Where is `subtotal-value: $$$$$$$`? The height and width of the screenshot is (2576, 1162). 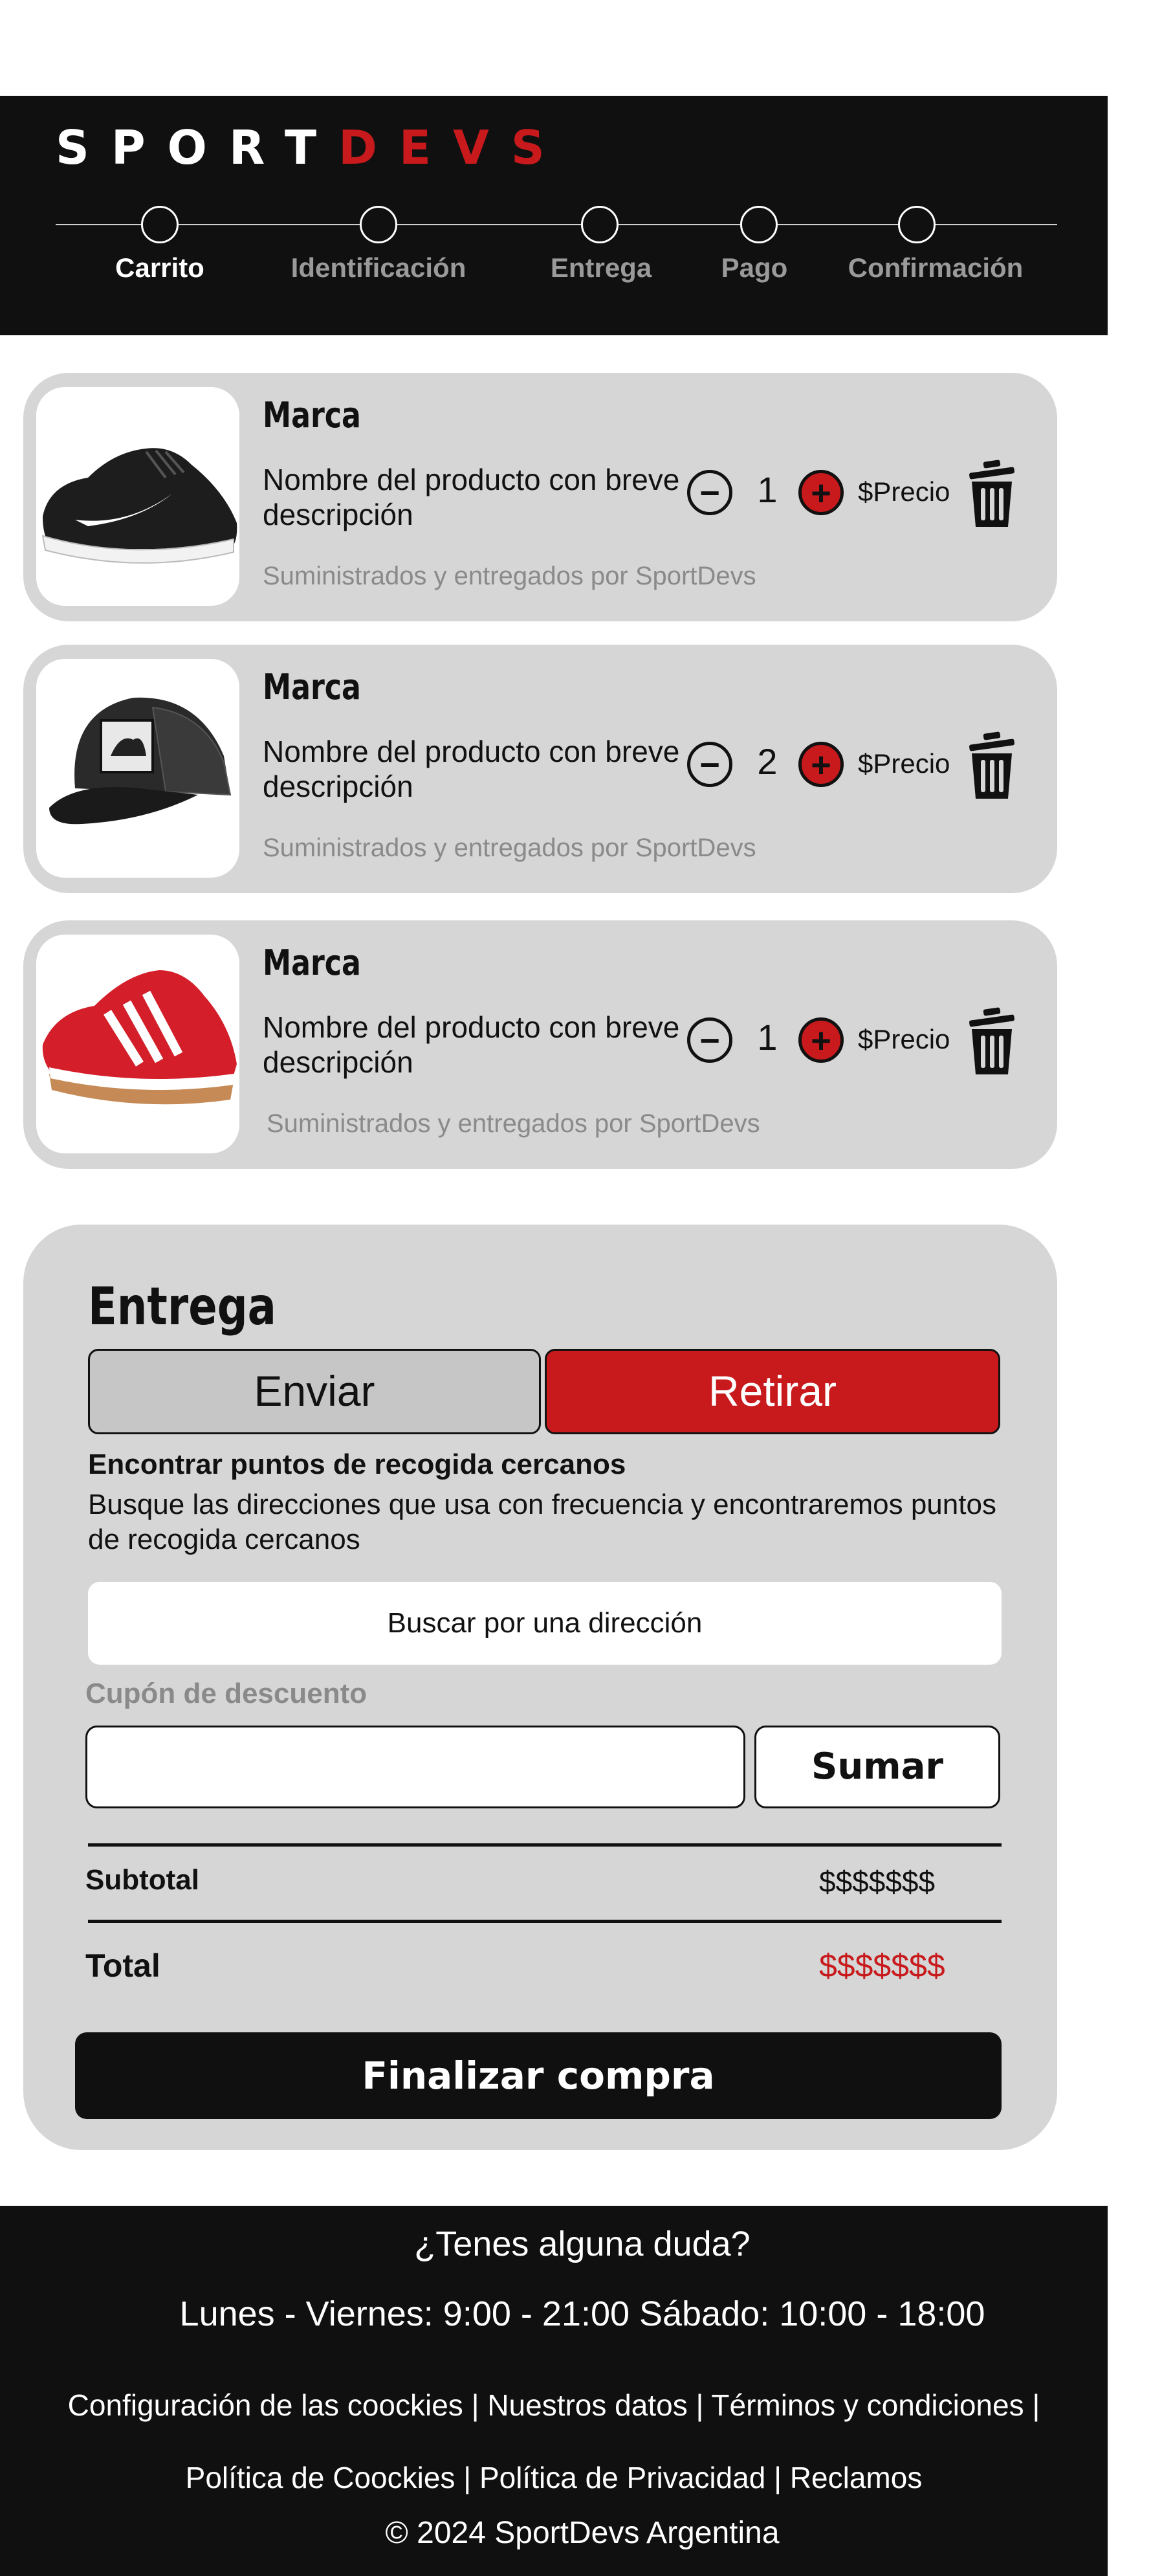 subtotal-value: $$$$$$$ is located at coordinates (877, 1881).